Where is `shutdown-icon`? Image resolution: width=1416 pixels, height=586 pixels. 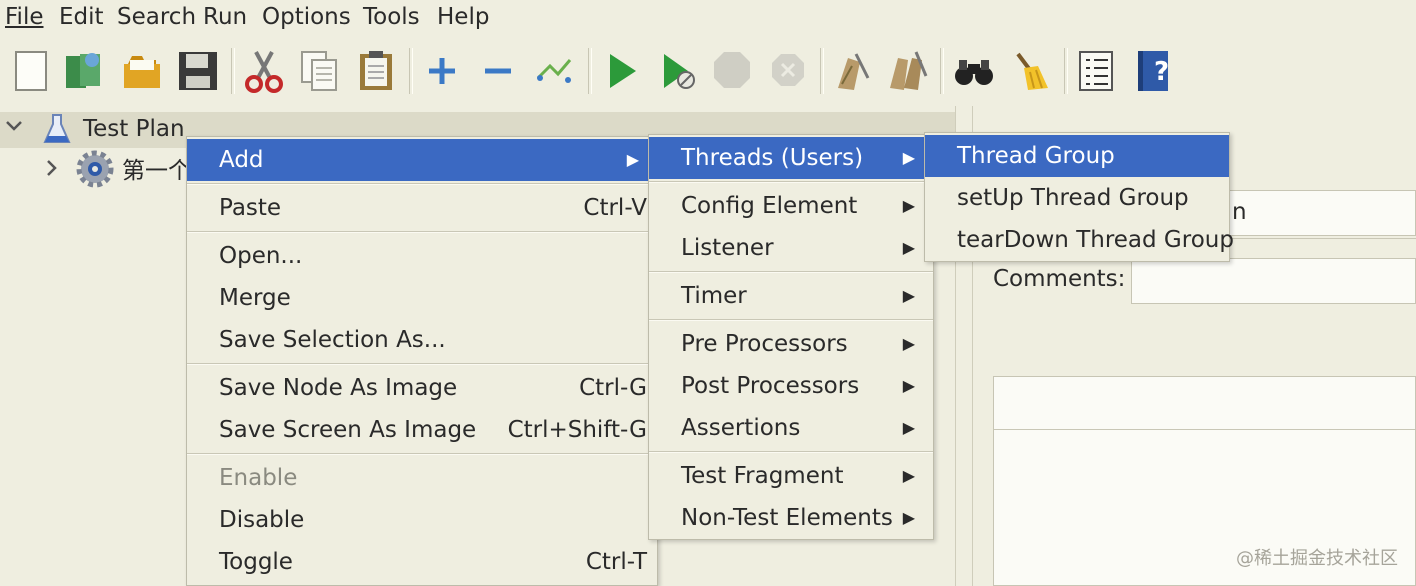
shutdown-icon is located at coordinates (788, 71).